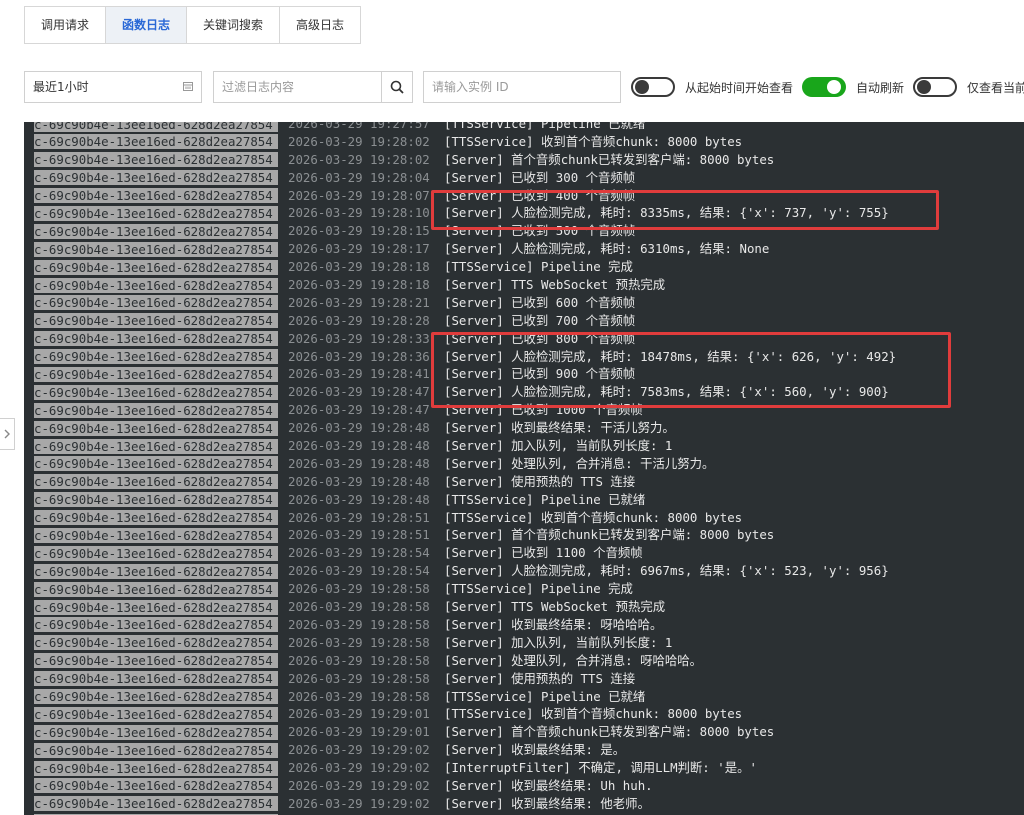 Image resolution: width=1024 pixels, height=815 pixels. Describe the element at coordinates (600, 768) in the screenshot. I see `log-message: [InterruptFilter] 不确定, 调用LLM判断: '是。'` at that location.